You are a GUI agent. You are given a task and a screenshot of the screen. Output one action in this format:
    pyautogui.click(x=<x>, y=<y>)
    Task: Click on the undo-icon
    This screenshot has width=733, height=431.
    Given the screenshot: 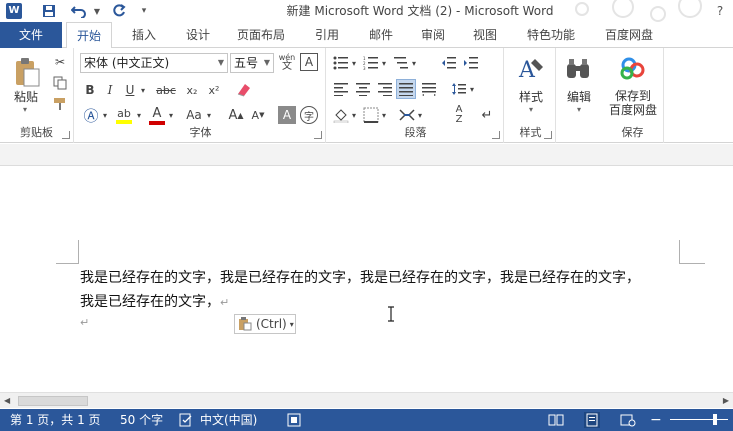 What is the action you would take?
    pyautogui.click(x=79, y=11)
    